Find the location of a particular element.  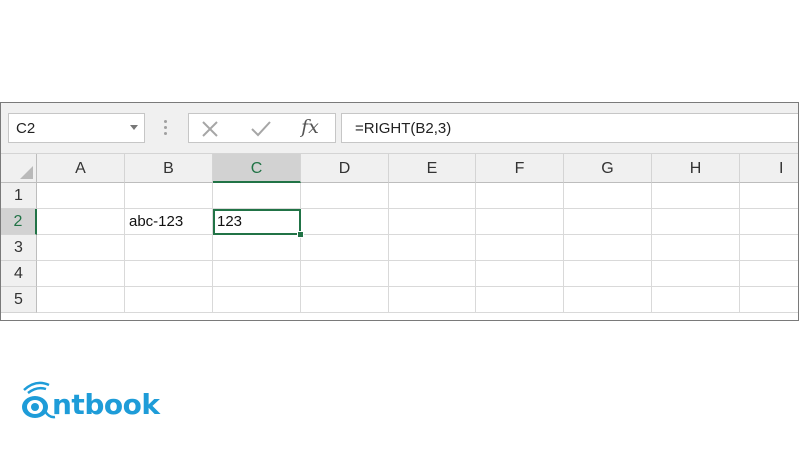

cell-i5 is located at coordinates (769, 300).